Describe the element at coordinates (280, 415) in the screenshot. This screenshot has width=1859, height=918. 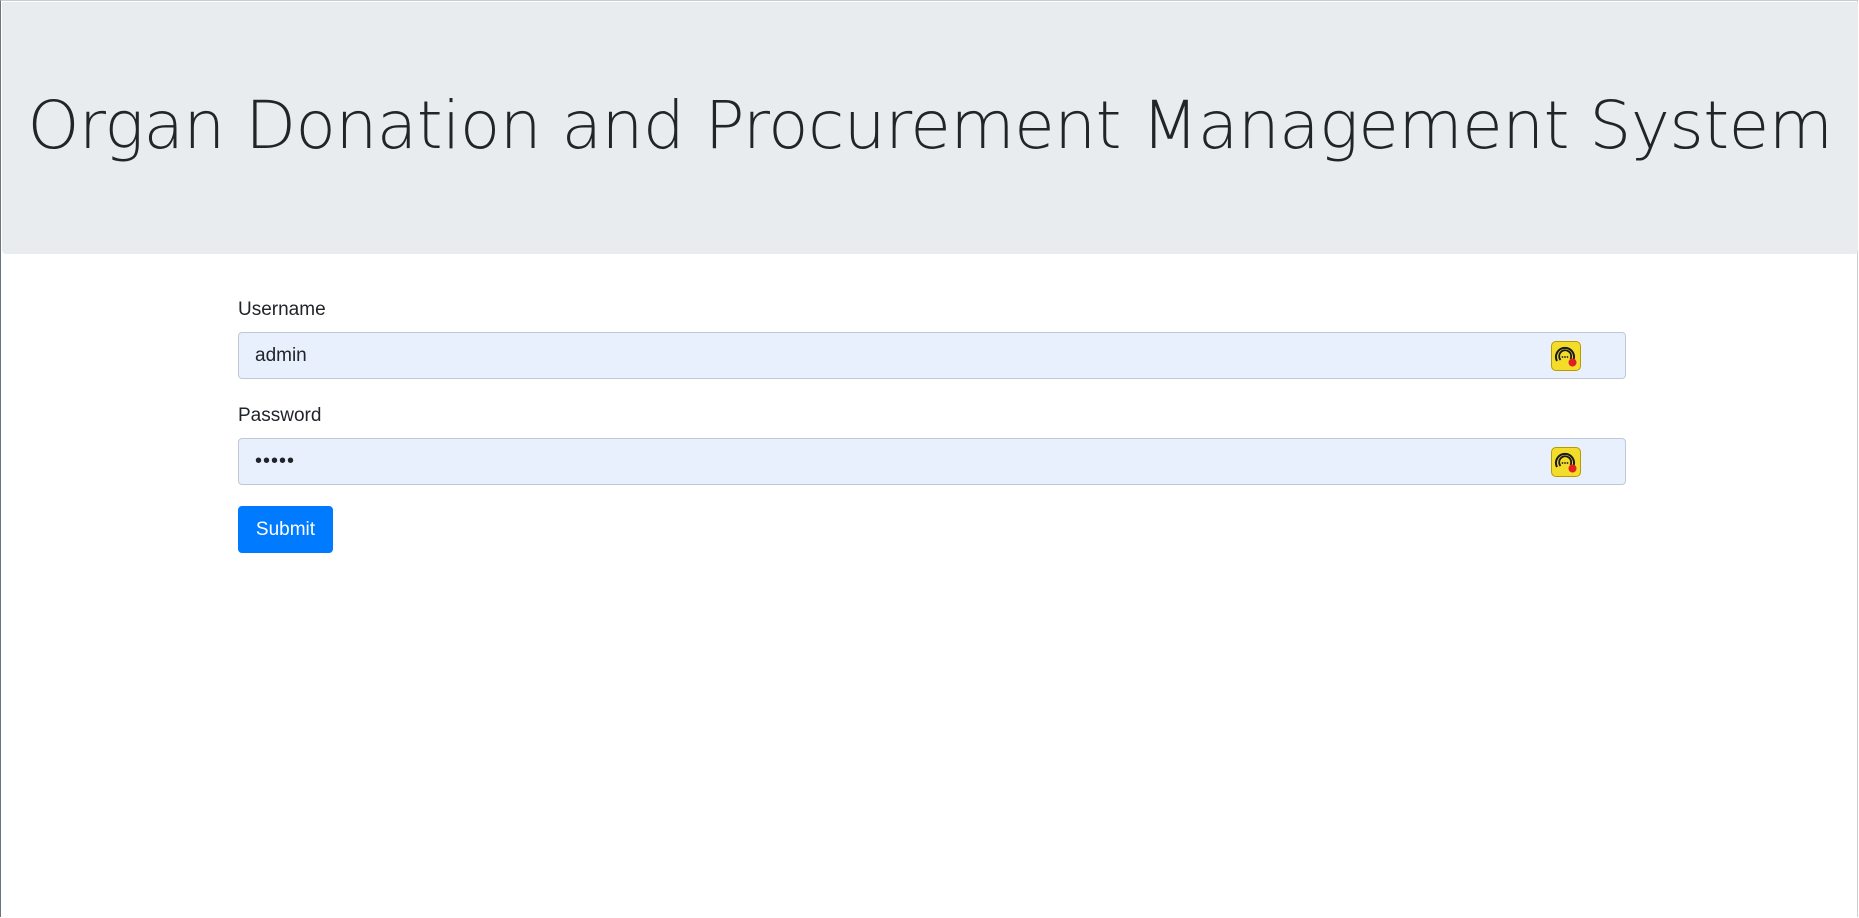
I see `password-label: Password` at that location.